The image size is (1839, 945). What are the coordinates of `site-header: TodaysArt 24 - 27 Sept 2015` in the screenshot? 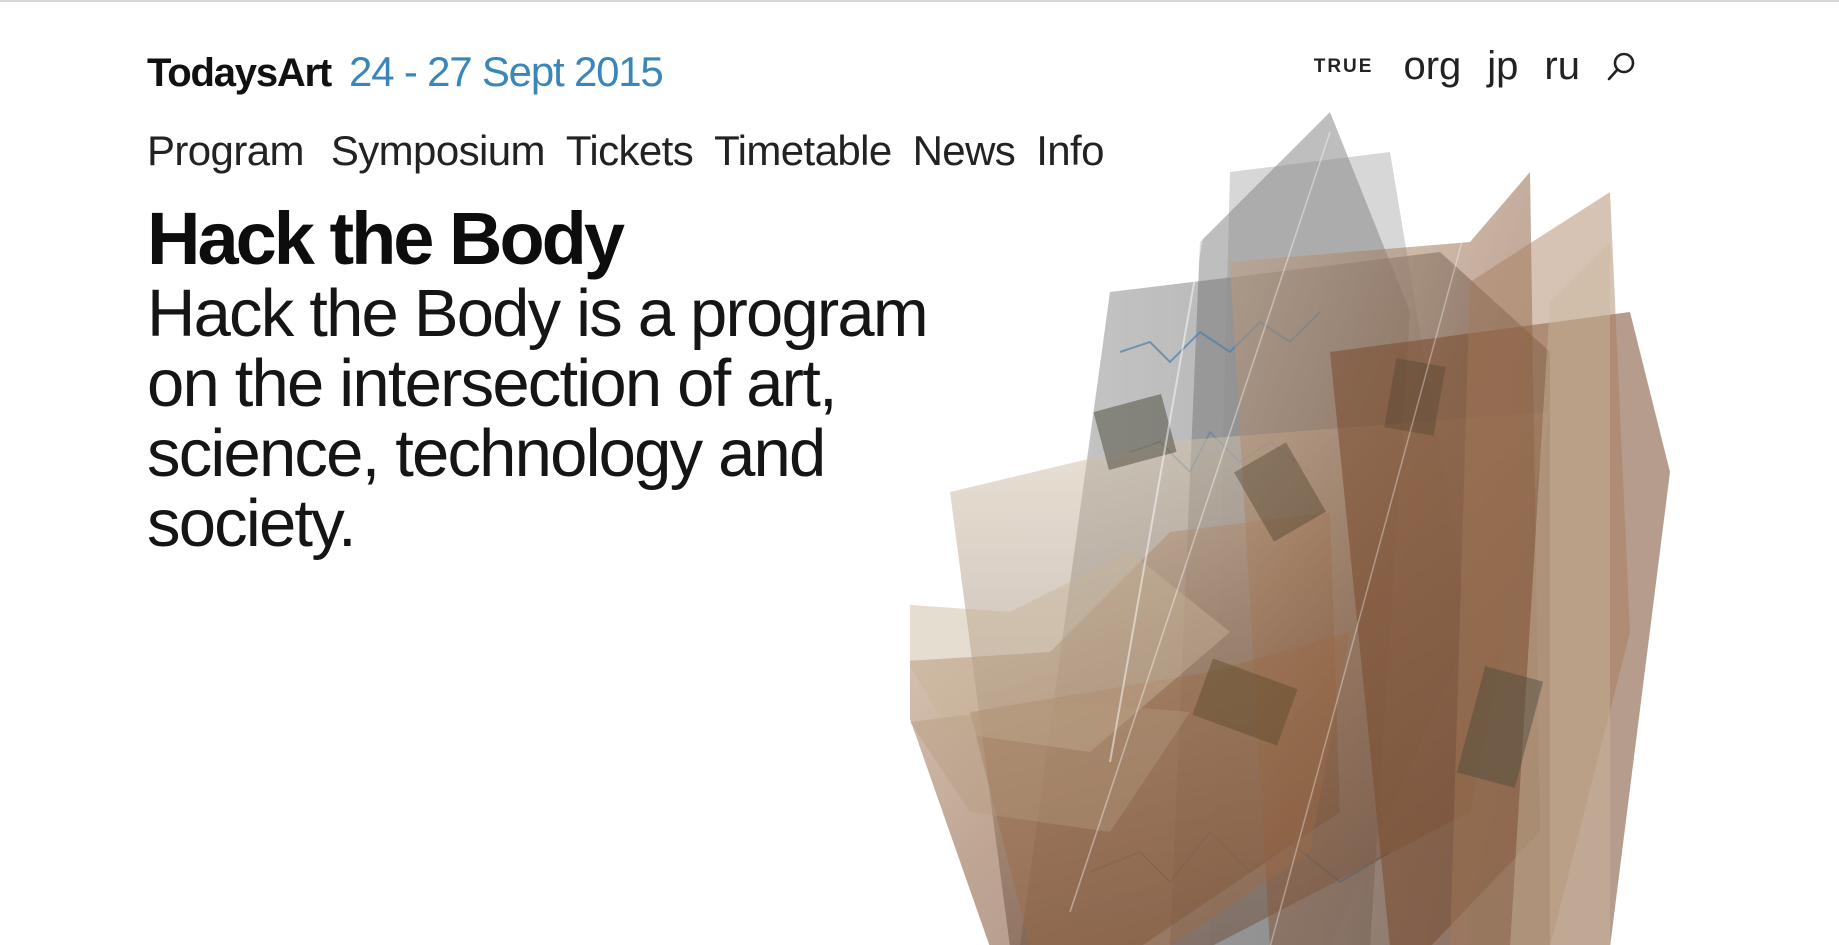 It's located at (405, 72).